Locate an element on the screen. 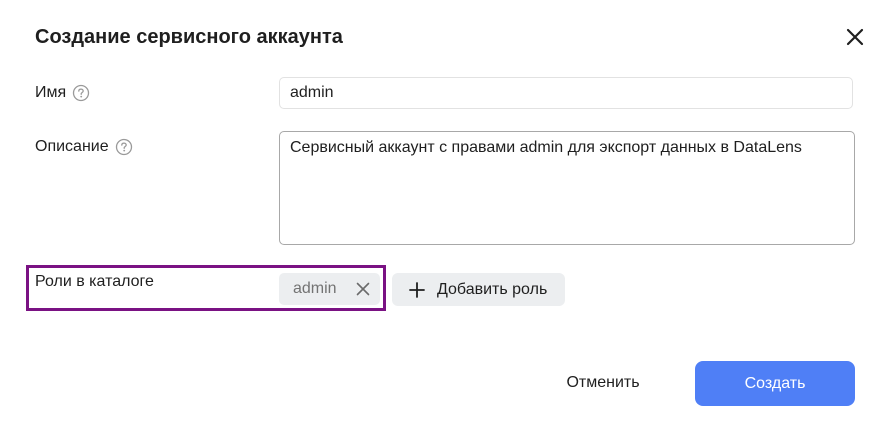 Image resolution: width=887 pixels, height=434 pixels. role-chip: admin is located at coordinates (329, 289).